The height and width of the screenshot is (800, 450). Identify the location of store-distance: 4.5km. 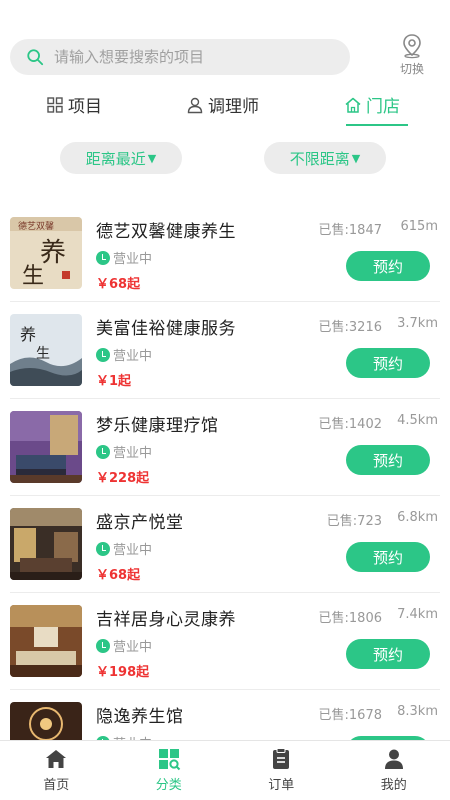
(417, 420).